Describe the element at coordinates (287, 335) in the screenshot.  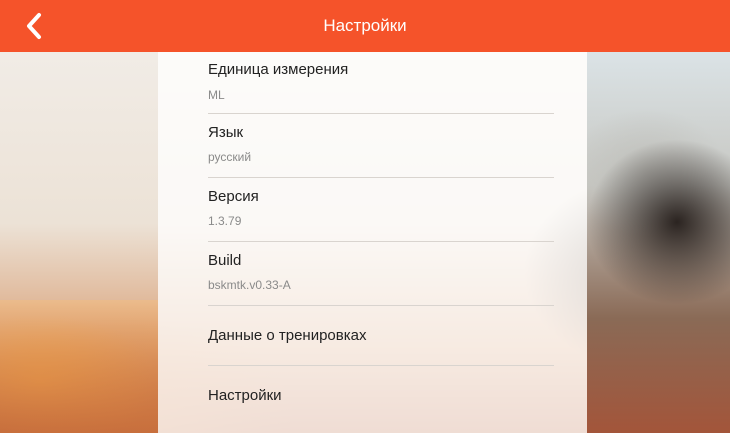
I see `settings-item-label: Данные о тренировках` at that location.